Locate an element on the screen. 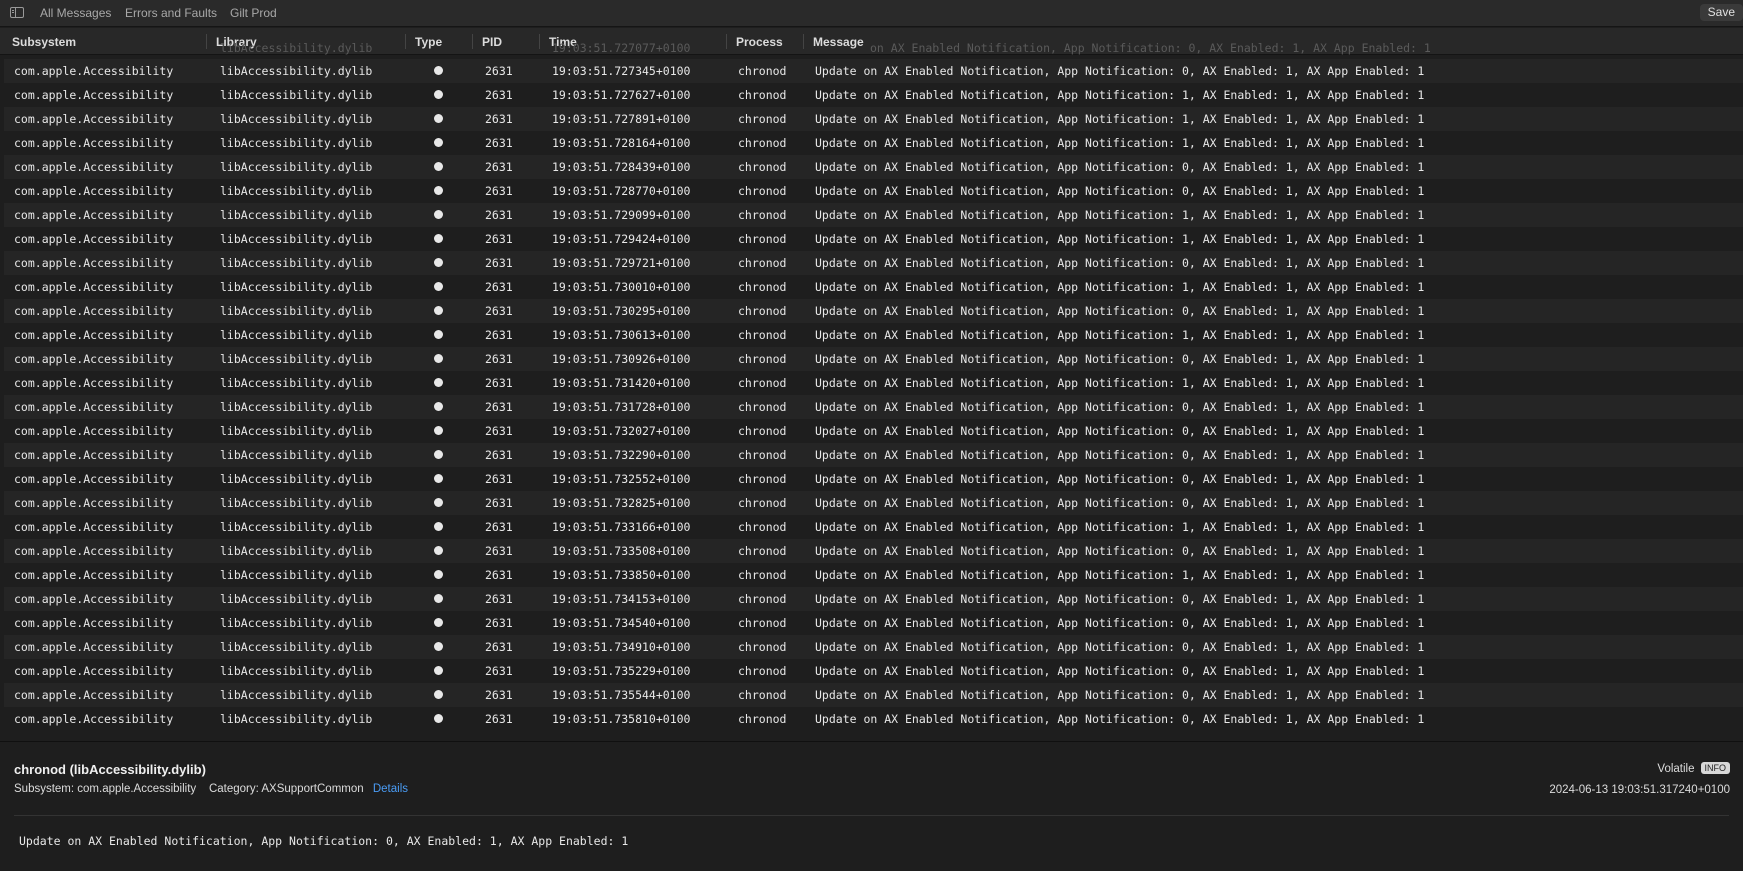 Image resolution: width=1743 pixels, height=871 pixels. cell-time: 19:03:51.735229+0100 is located at coordinates (621, 671).